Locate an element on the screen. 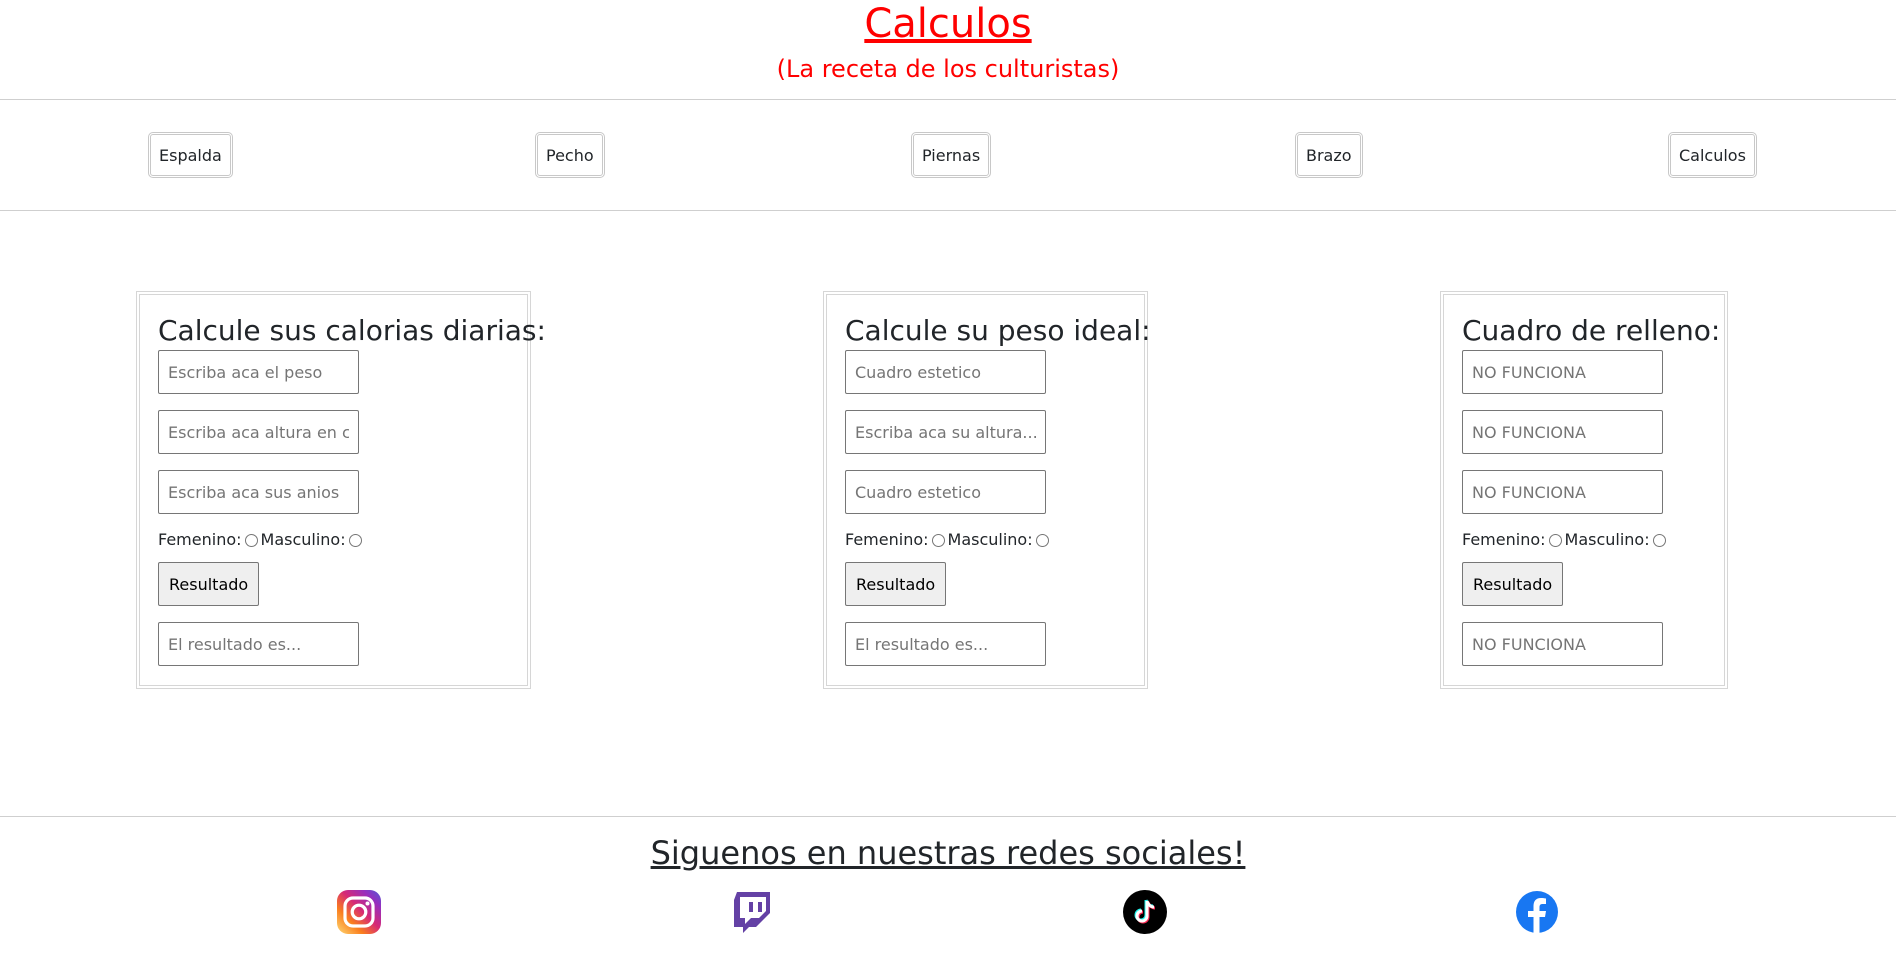  tiktok-icon is located at coordinates (1145, 912).